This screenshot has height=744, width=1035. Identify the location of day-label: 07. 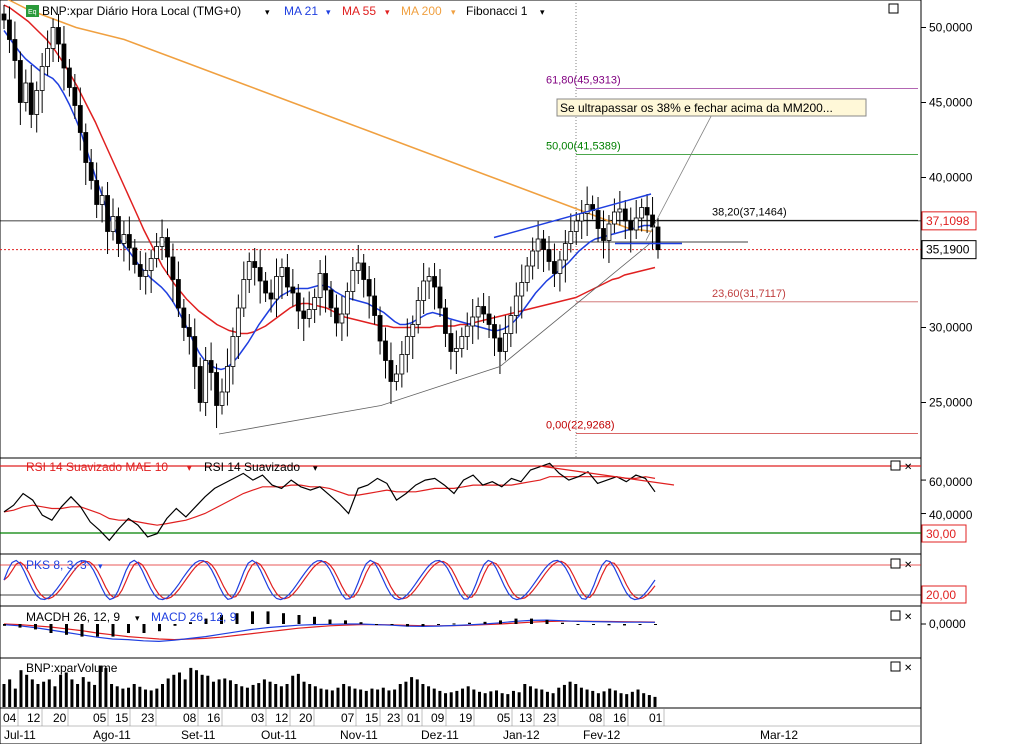
(348, 718).